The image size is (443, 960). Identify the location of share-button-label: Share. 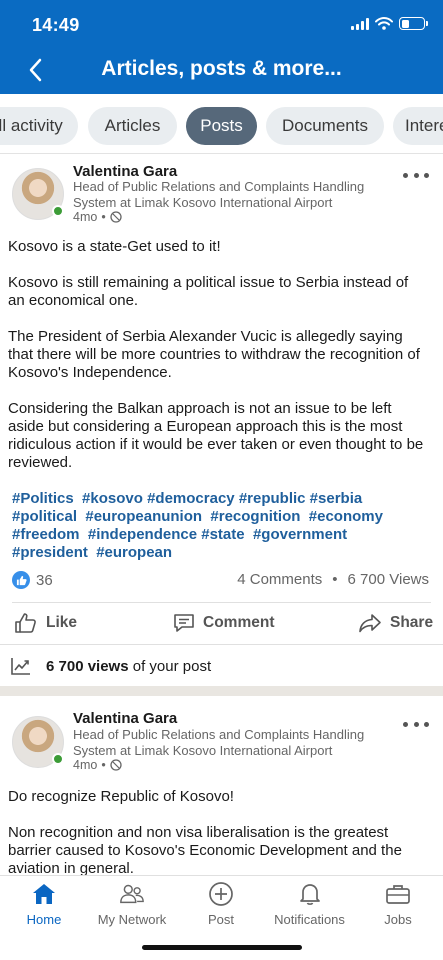
(412, 622).